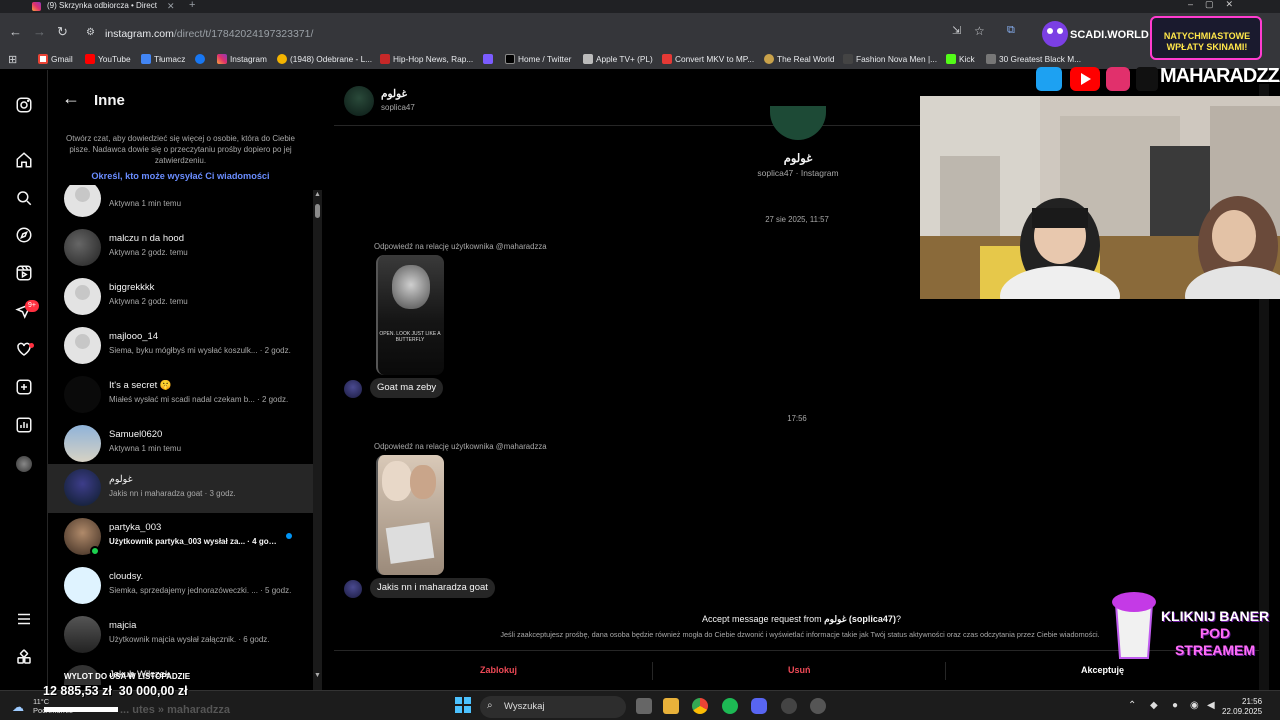 The width and height of the screenshot is (1280, 720). Describe the element at coordinates (242, 60) in the screenshot. I see `bookmark-instagram: Instagram` at that location.